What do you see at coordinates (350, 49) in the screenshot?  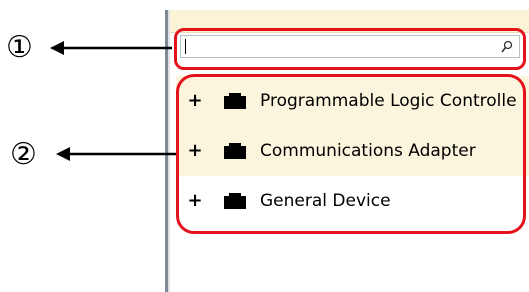 I see `callout-search-highlight` at bounding box center [350, 49].